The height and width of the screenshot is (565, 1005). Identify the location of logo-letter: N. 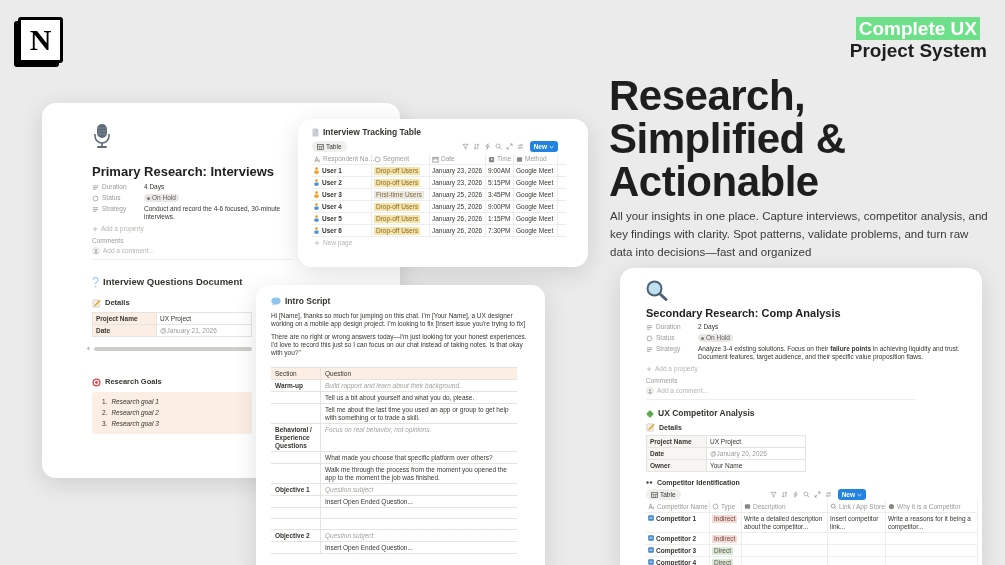
(40, 40).